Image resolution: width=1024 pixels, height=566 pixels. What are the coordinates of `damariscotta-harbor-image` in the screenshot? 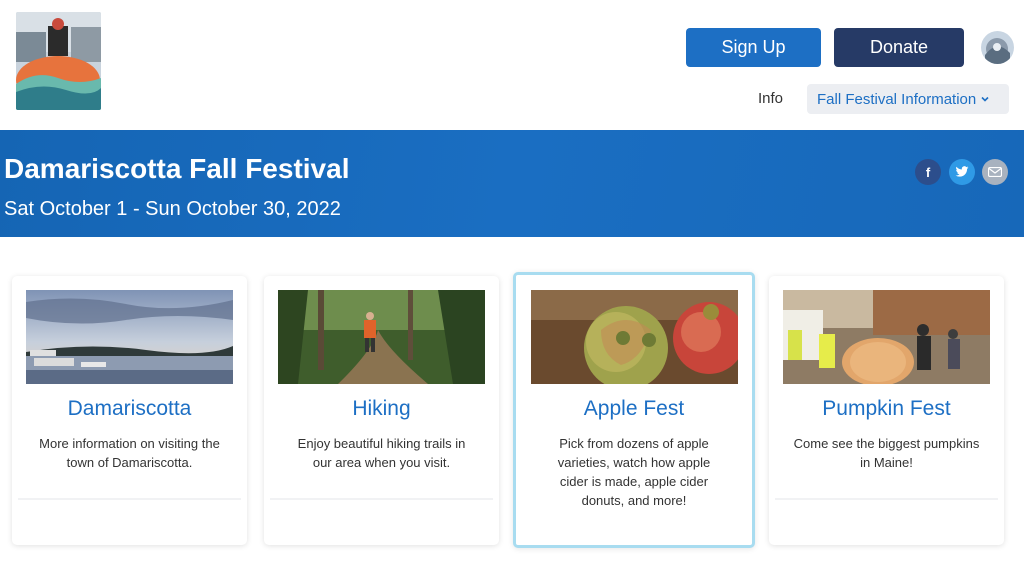 It's located at (129, 337).